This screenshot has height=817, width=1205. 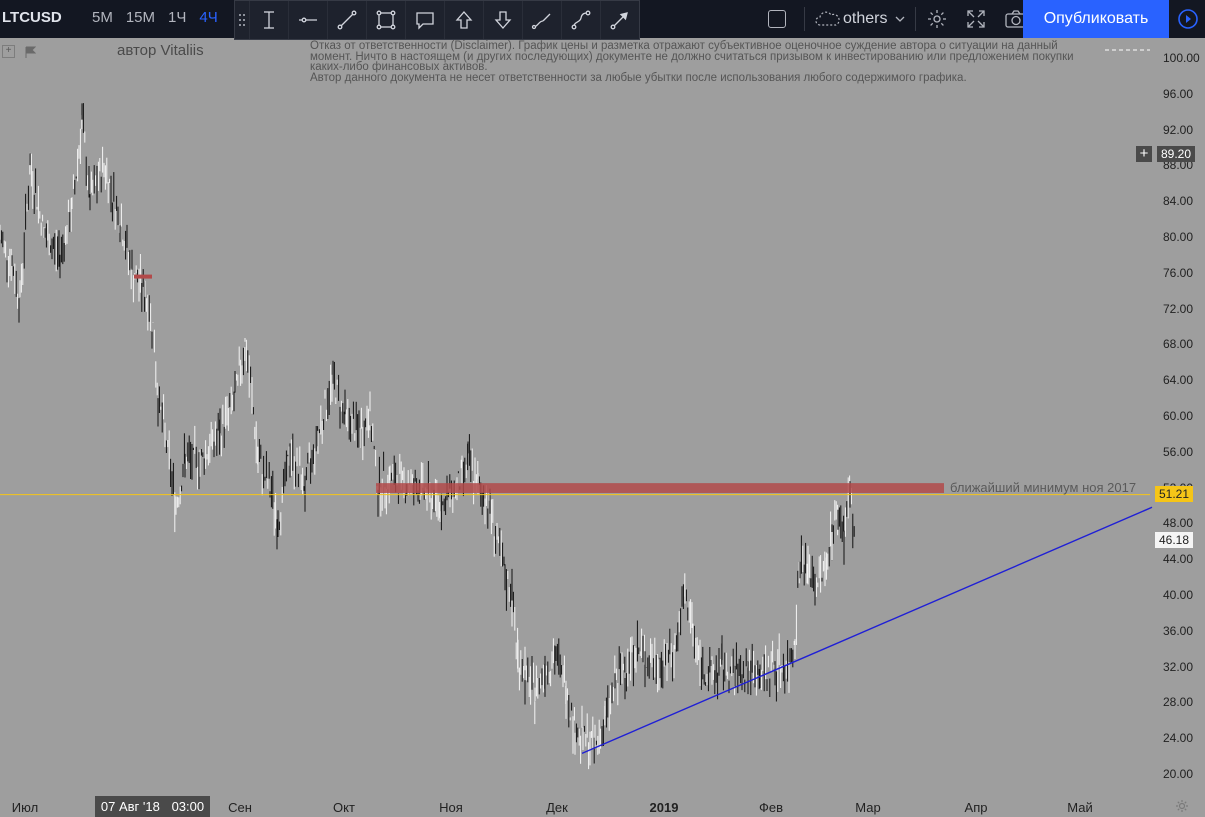 What do you see at coordinates (1174, 540) in the screenshot?
I see `current-price-tag: 46.18` at bounding box center [1174, 540].